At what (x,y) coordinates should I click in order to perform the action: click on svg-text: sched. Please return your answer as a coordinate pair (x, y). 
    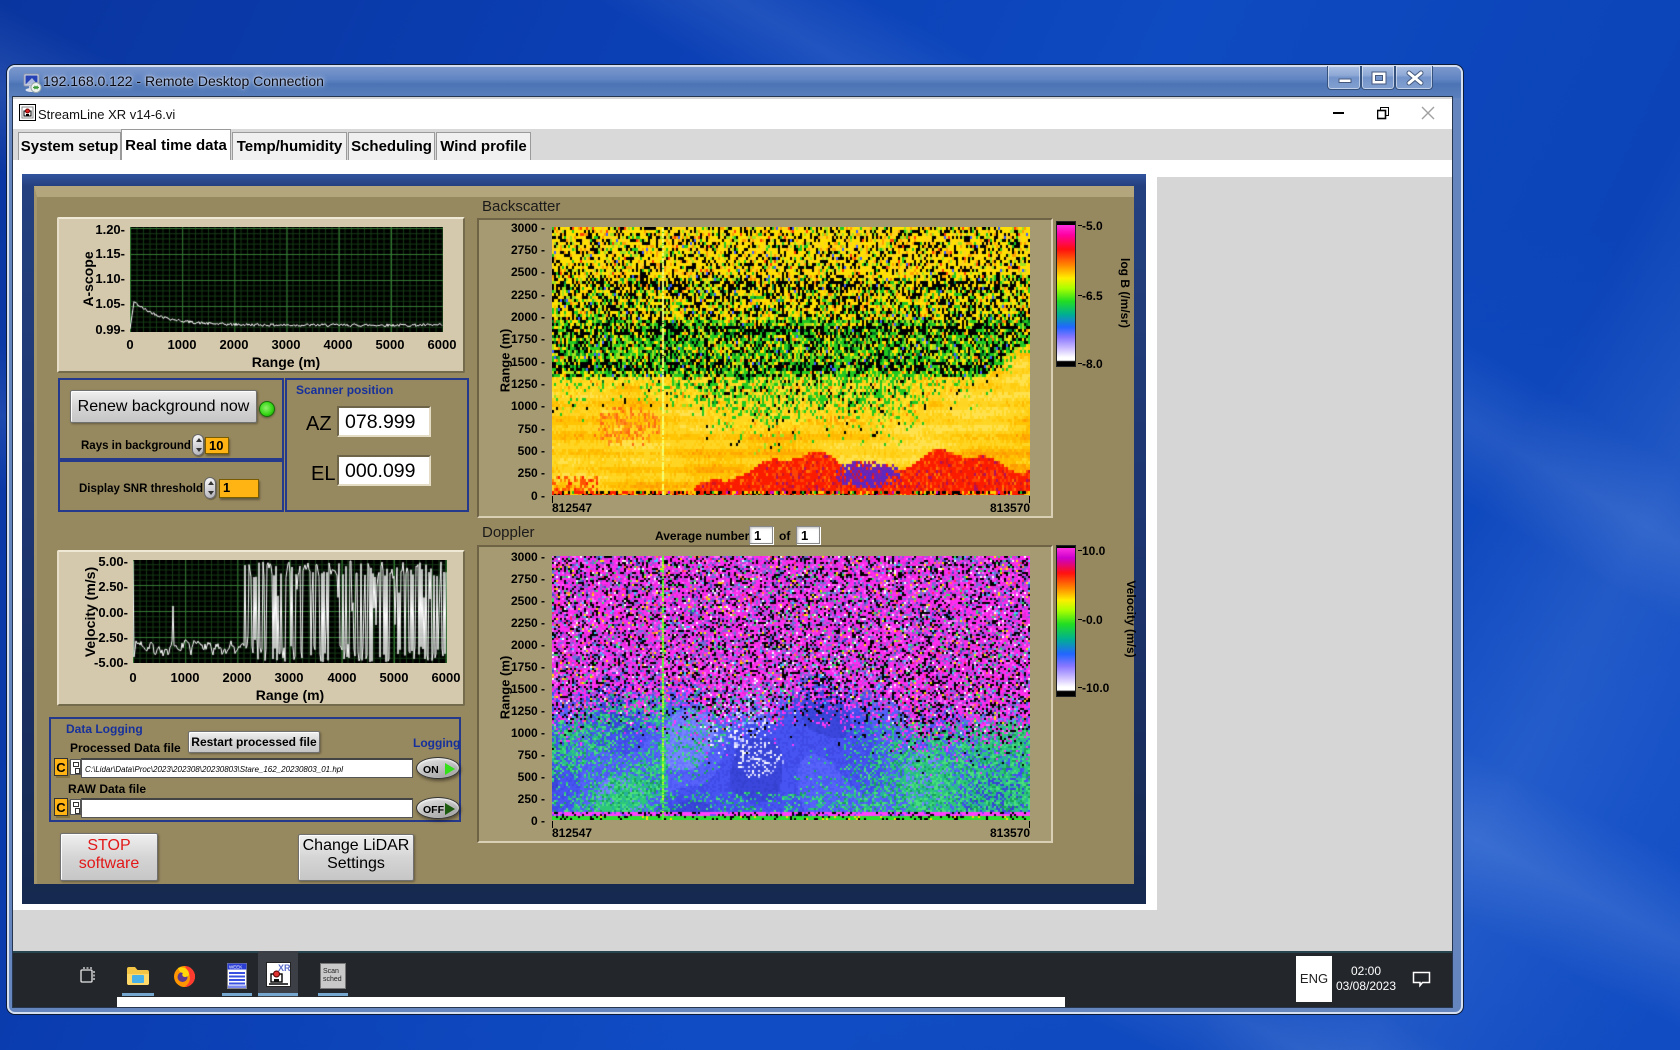
    Looking at the image, I should click on (332, 979).